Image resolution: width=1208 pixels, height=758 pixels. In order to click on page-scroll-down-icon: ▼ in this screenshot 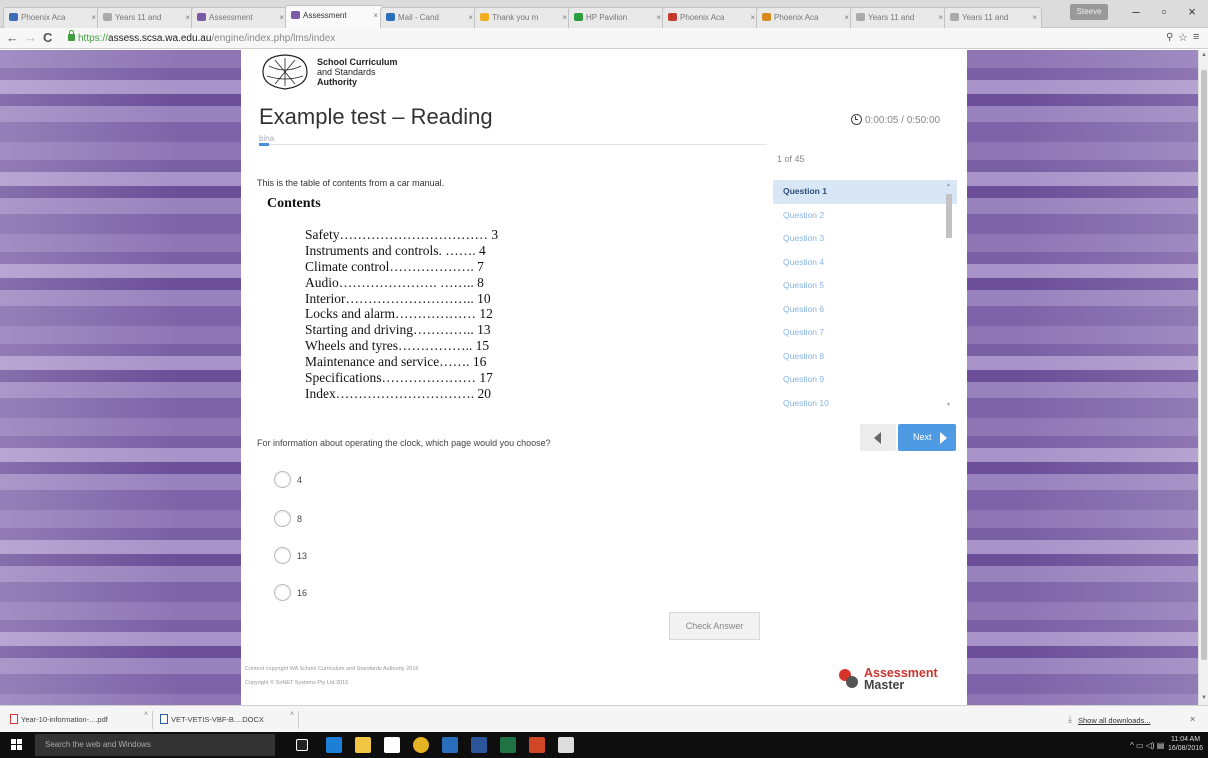, I will do `click(1204, 698)`.